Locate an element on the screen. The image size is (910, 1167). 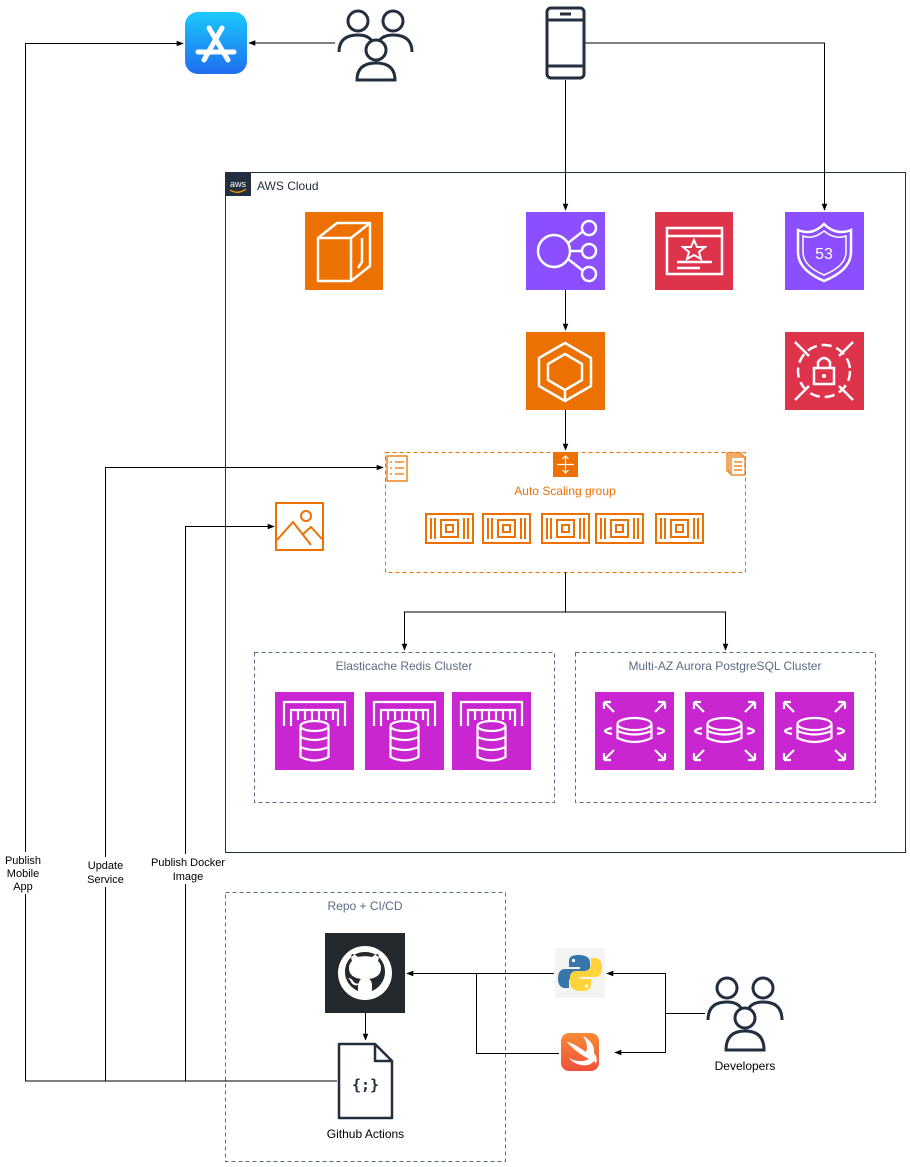
stack-icon is located at coordinates (736, 464).